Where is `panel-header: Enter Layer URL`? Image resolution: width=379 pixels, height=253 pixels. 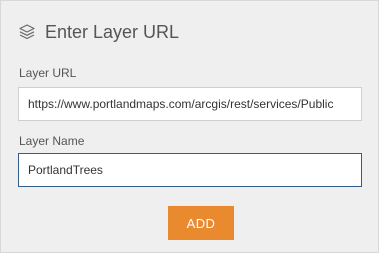 panel-header: Enter Layer URL is located at coordinates (98, 32).